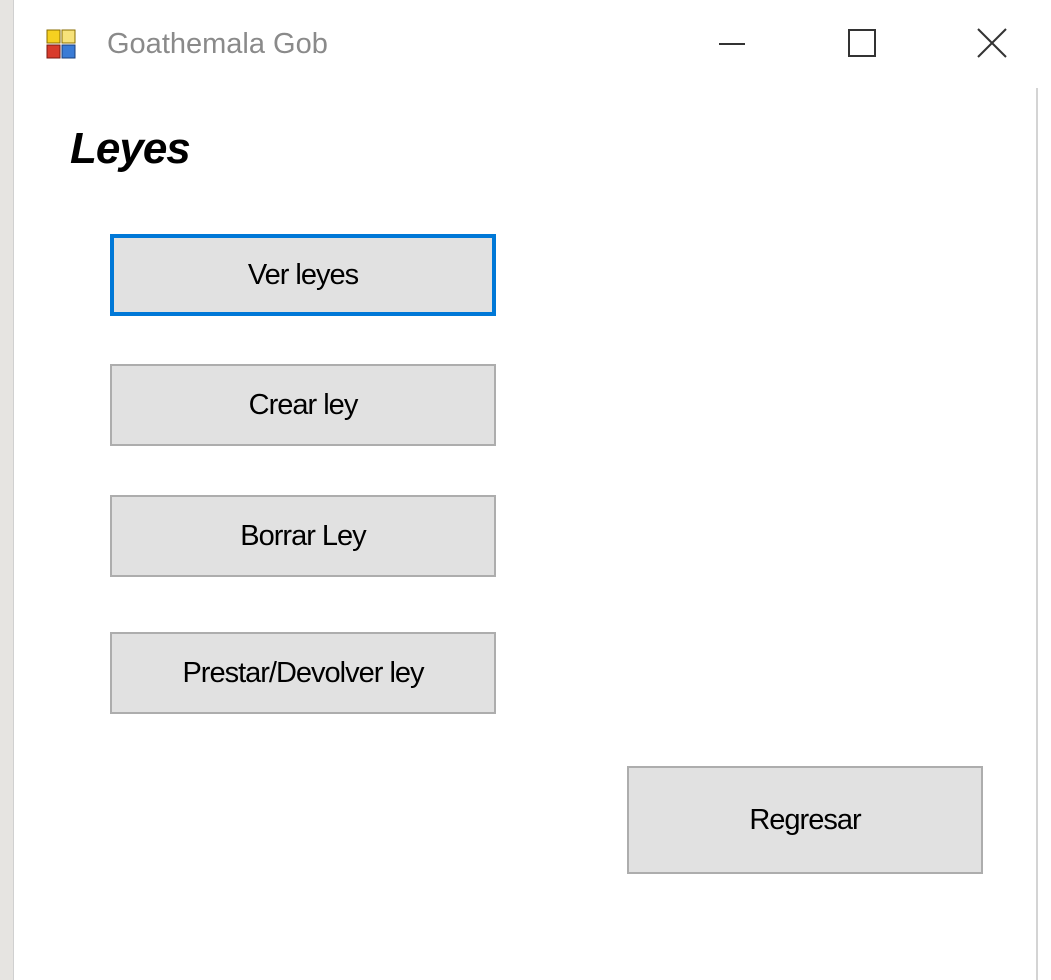  Describe the element at coordinates (303, 405) in the screenshot. I see `crear-ley-button: Crear ley` at that location.